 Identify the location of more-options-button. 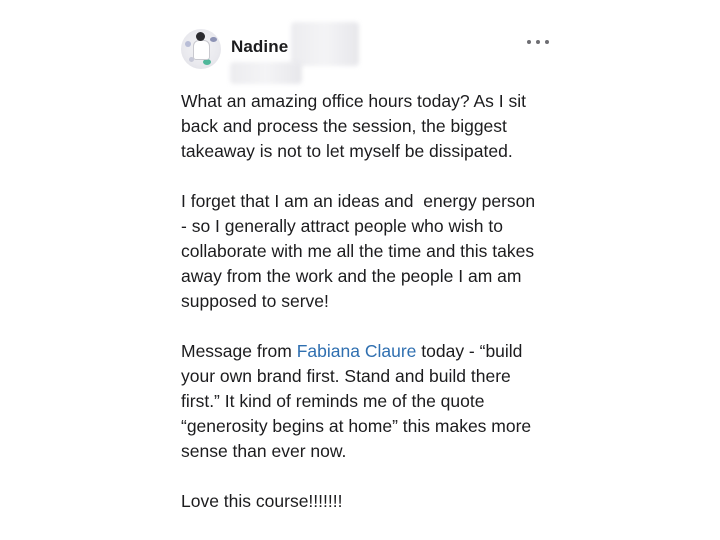
(538, 42).